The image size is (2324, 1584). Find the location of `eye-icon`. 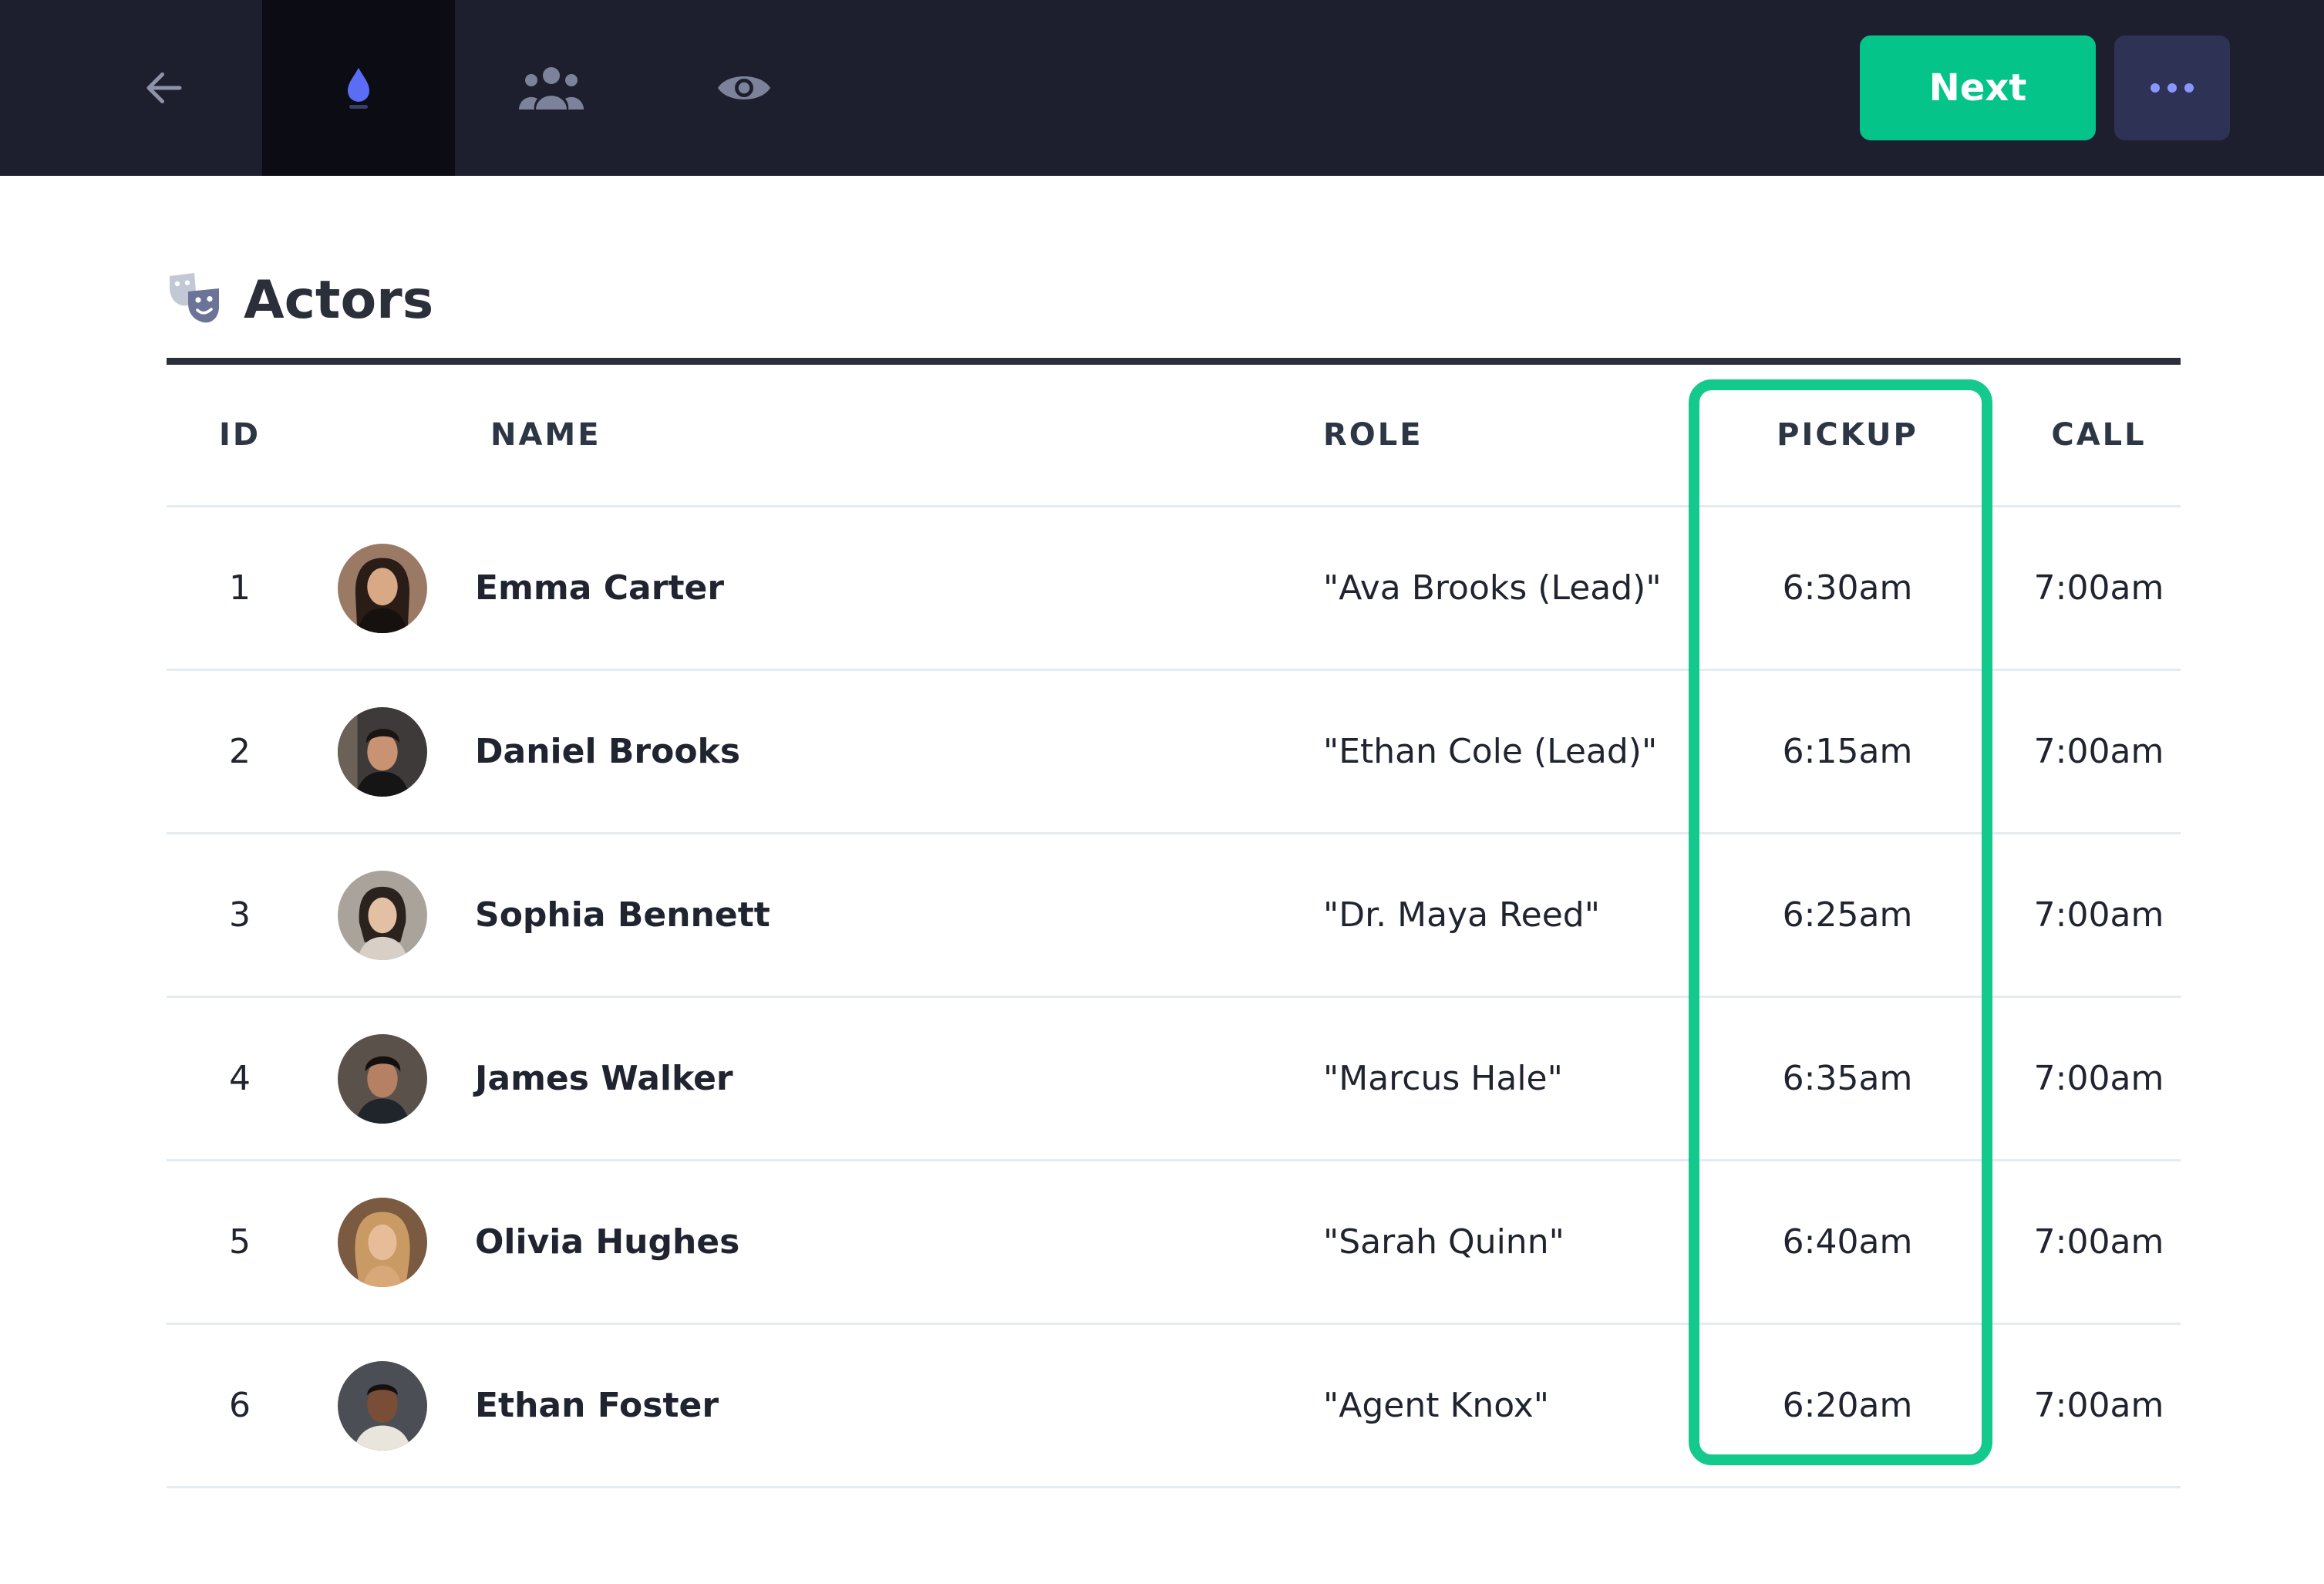

eye-icon is located at coordinates (744, 87).